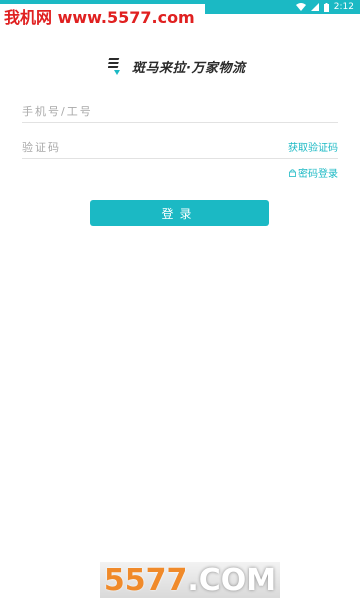 Image resolution: width=360 pixels, height=600 pixels. Describe the element at coordinates (189, 68) in the screenshot. I see `logo-text: 斑马来拉·万家物流` at that location.